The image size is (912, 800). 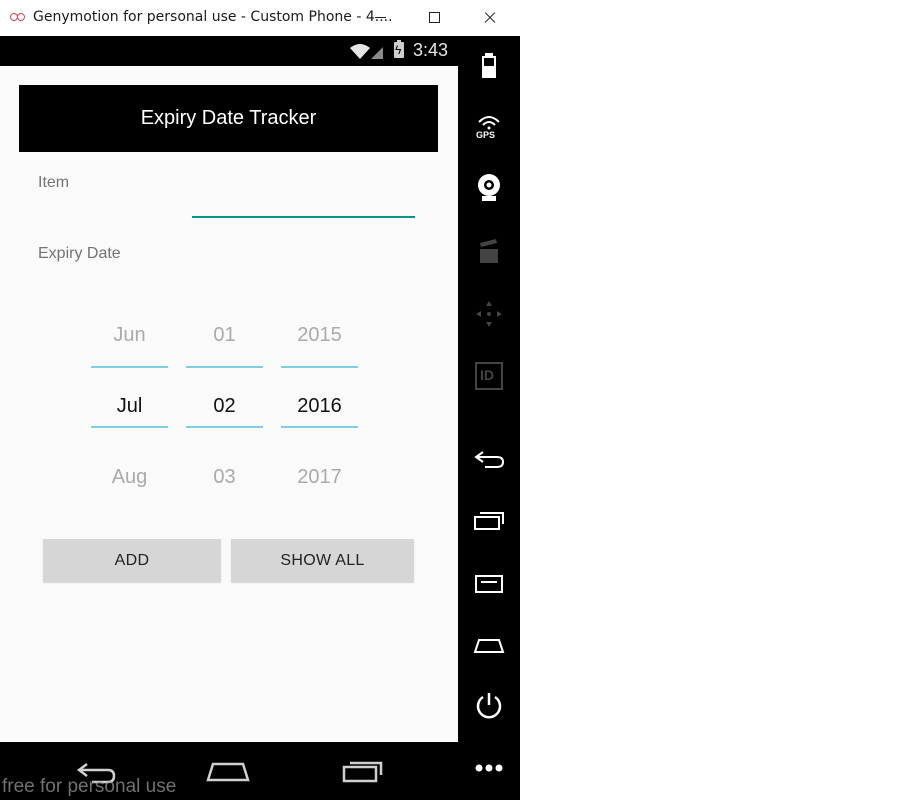 I want to click on genymotion-logo-icon, so click(x=18, y=17).